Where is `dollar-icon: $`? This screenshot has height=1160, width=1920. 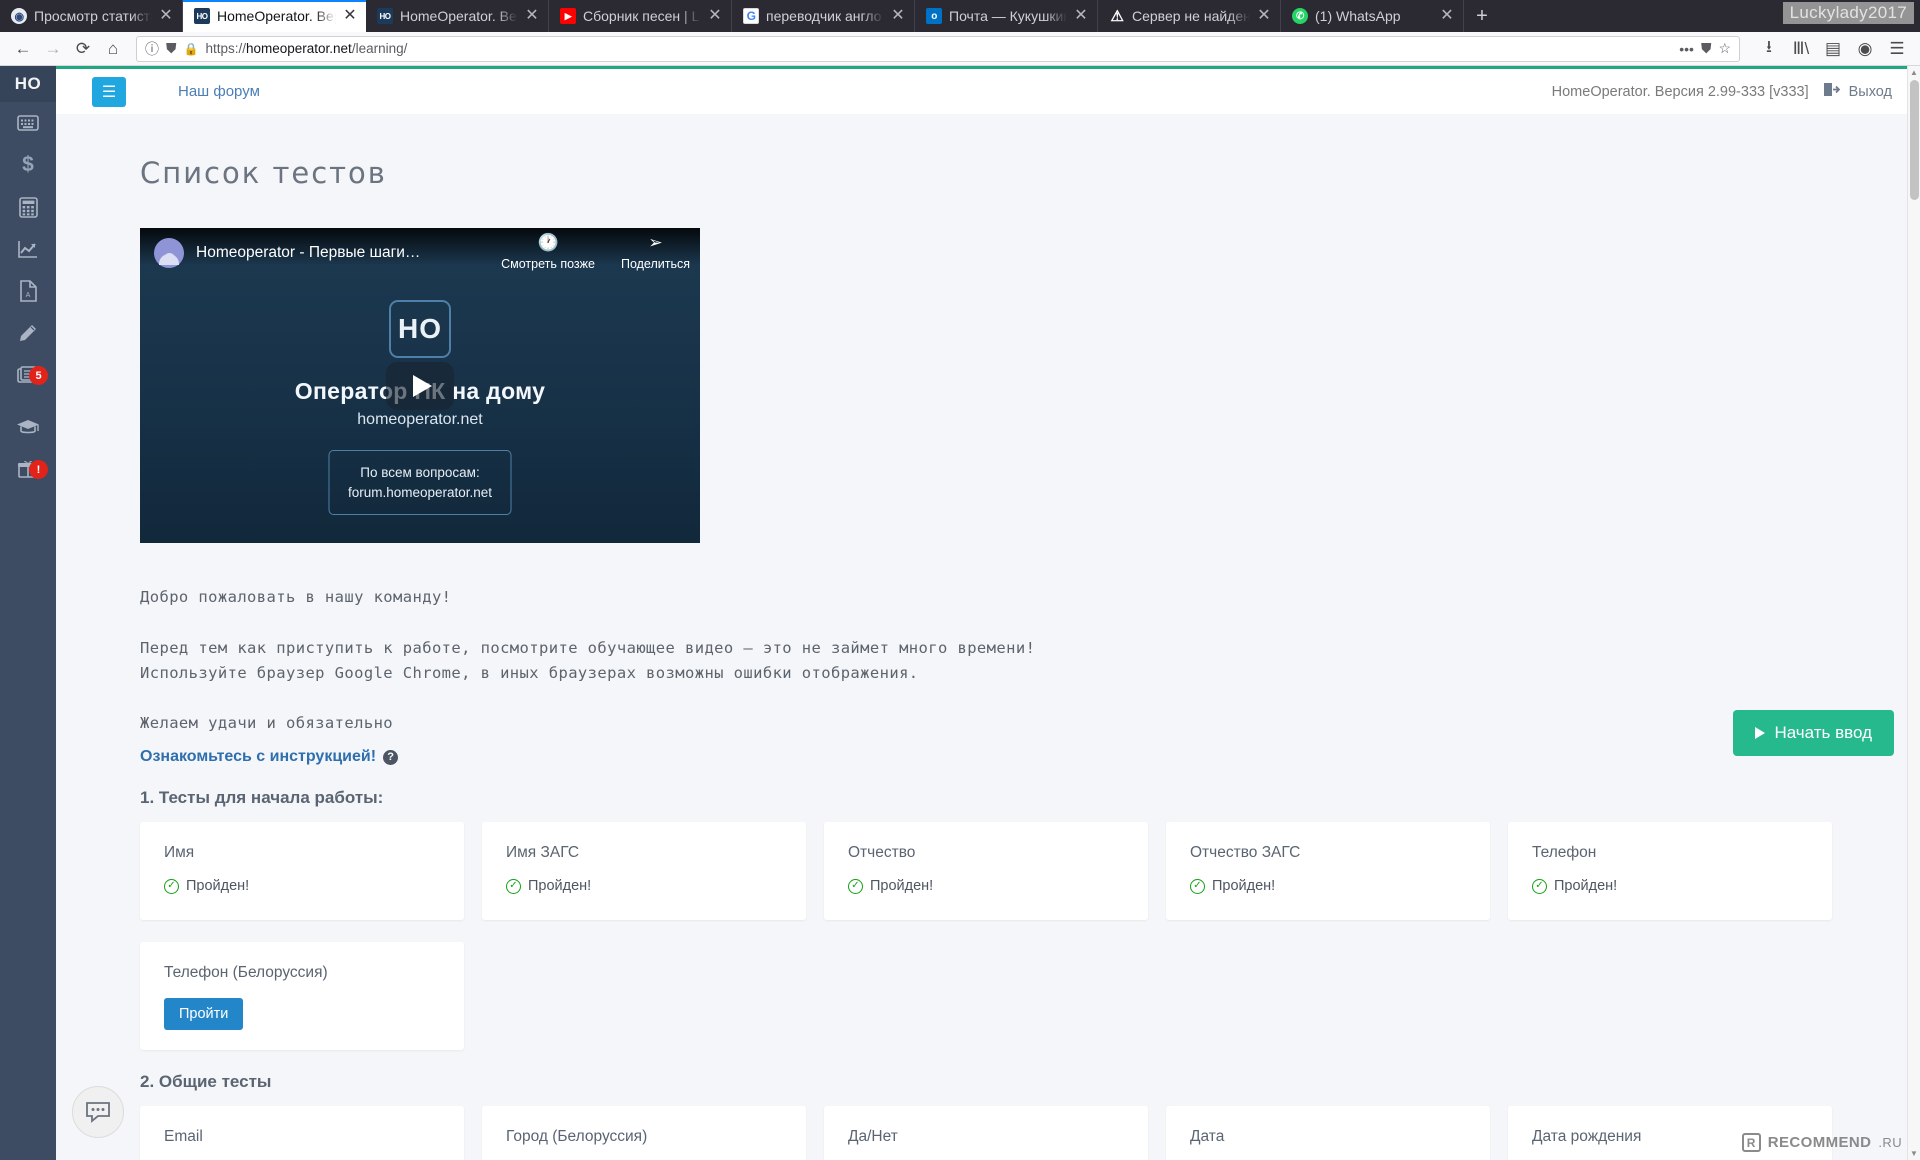 dollar-icon: $ is located at coordinates (28, 164).